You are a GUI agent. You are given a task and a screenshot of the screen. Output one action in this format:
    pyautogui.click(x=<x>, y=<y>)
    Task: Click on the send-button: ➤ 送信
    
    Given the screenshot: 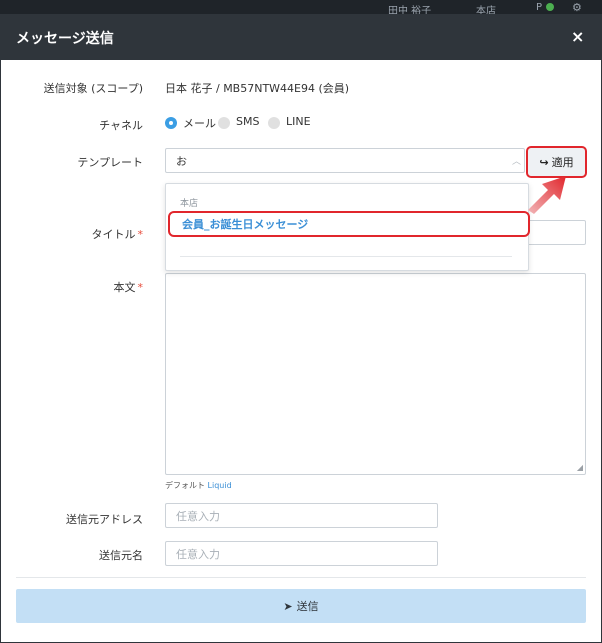 What is the action you would take?
    pyautogui.click(x=301, y=606)
    